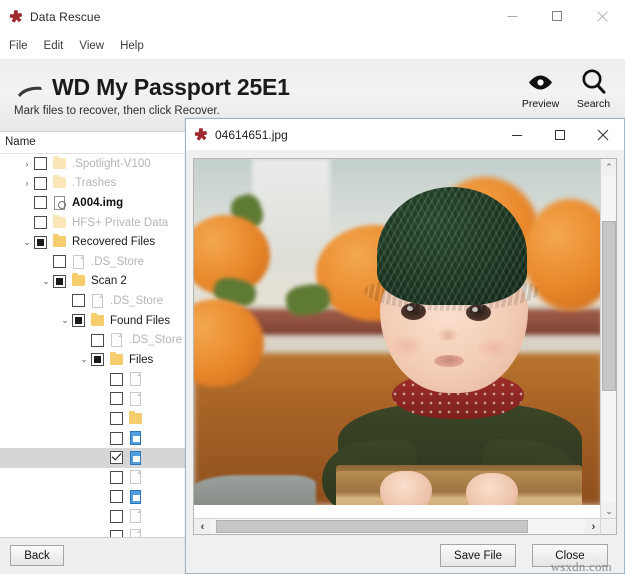  I want to click on dialog-maximize-button, so click(559, 134).